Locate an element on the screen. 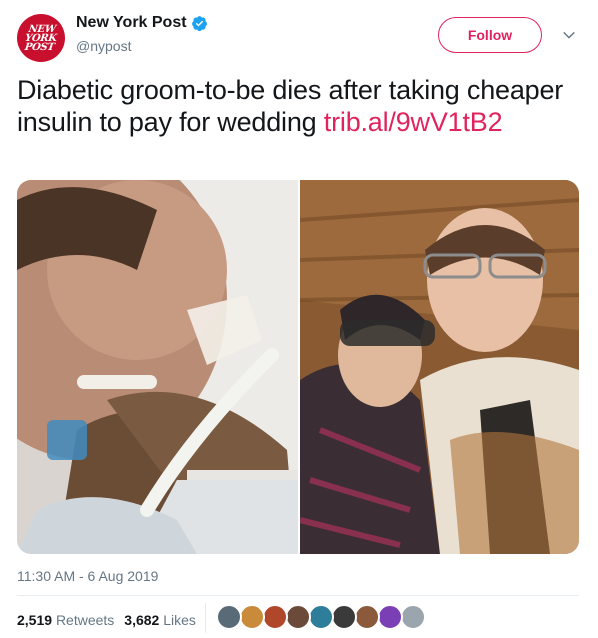 Image resolution: width=598 pixels, height=638 pixels. handle: @nypost is located at coordinates (103, 46).